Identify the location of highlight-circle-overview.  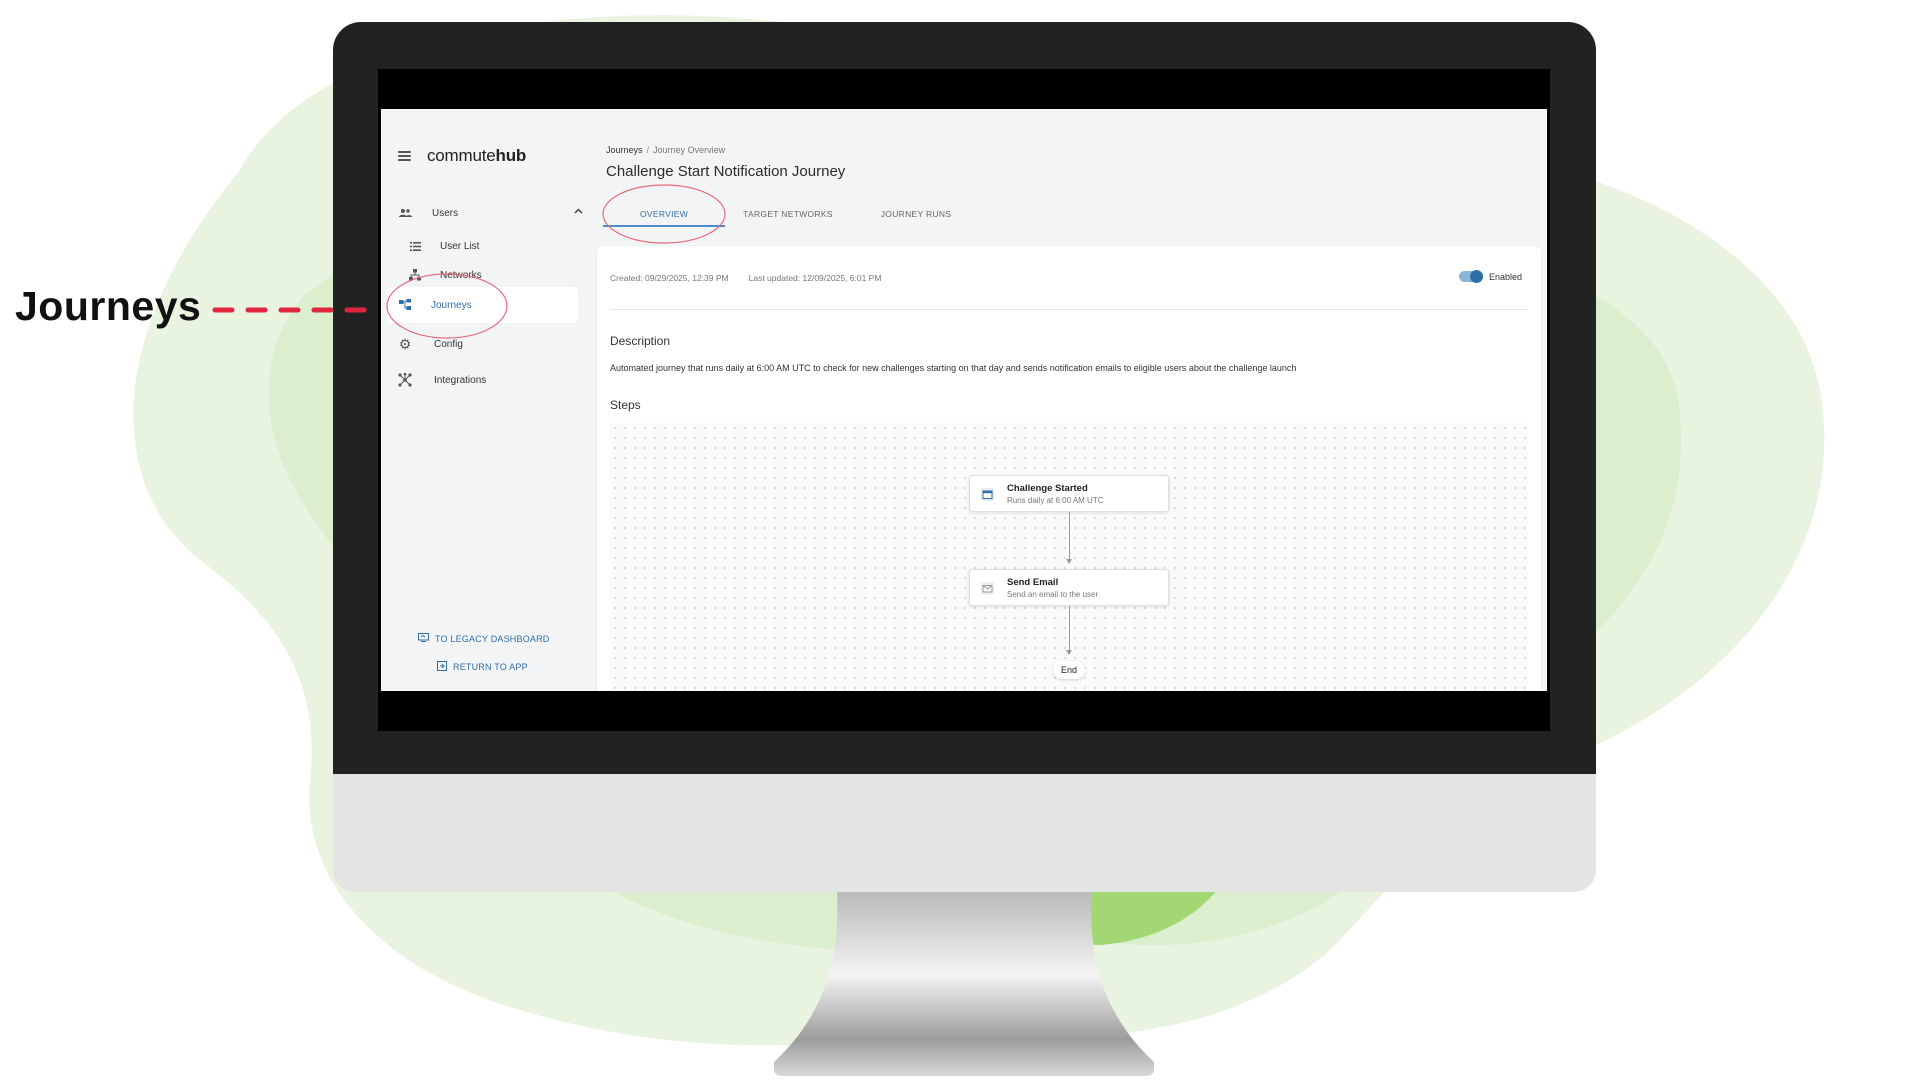
(664, 214).